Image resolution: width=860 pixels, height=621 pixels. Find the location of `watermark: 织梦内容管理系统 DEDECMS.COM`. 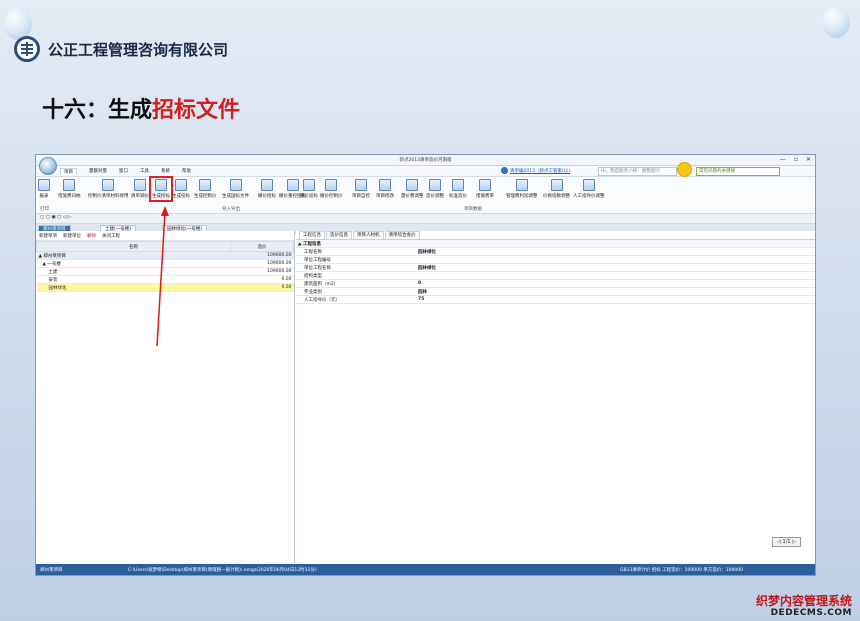

watermark: 织梦内容管理系统 DEDECMS.COM is located at coordinates (804, 606).